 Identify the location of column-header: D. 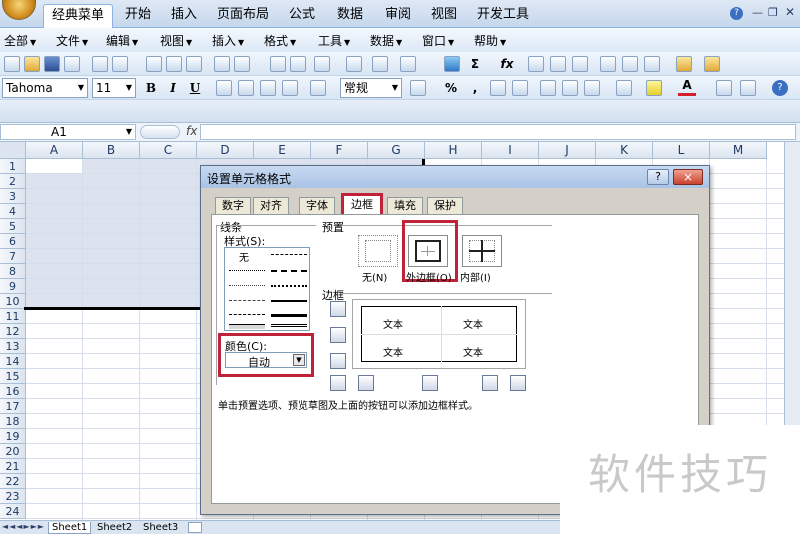
(225, 150).